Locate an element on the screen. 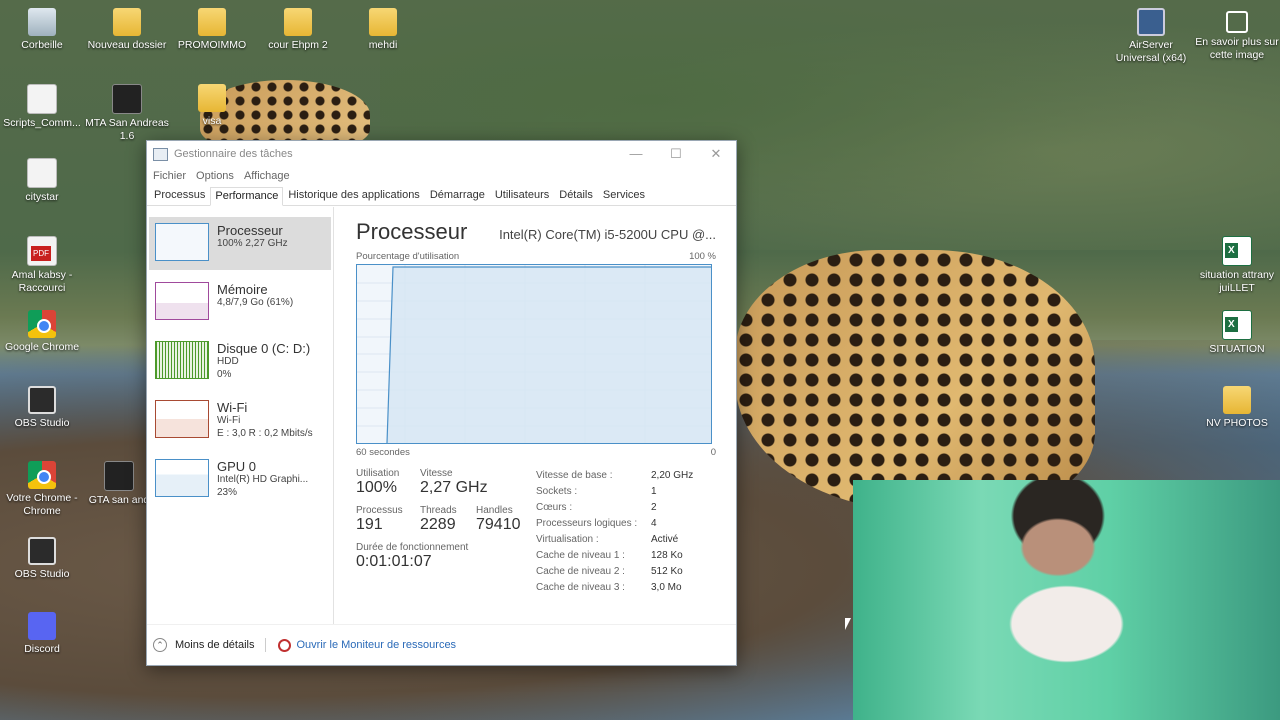 The width and height of the screenshot is (1280, 720). utilisation-value: 100% is located at coordinates (376, 487).